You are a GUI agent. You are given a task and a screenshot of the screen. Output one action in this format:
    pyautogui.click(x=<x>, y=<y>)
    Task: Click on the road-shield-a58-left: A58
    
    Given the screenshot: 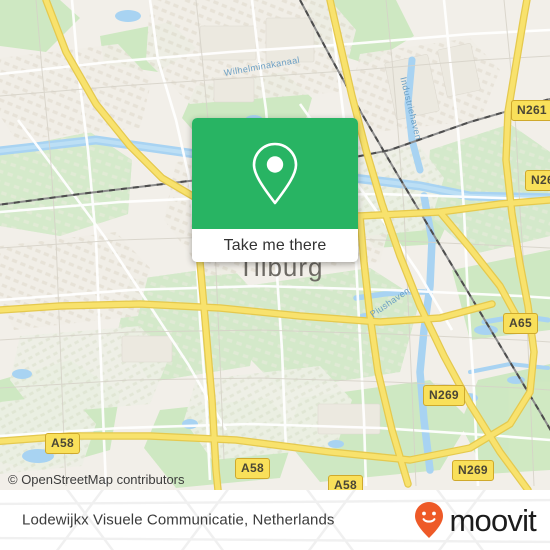 What is the action you would take?
    pyautogui.click(x=62, y=443)
    